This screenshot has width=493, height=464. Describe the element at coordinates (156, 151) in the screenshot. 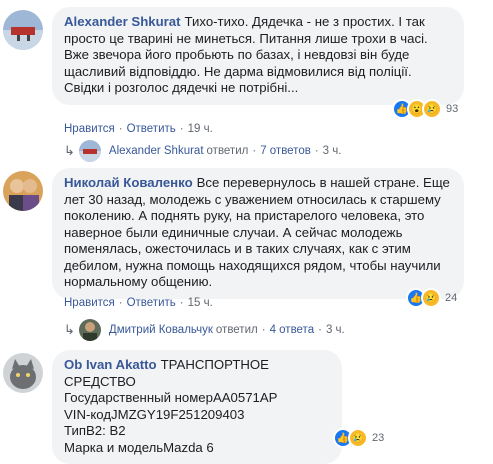

I see `reply-author: Alexander Shkurat` at that location.